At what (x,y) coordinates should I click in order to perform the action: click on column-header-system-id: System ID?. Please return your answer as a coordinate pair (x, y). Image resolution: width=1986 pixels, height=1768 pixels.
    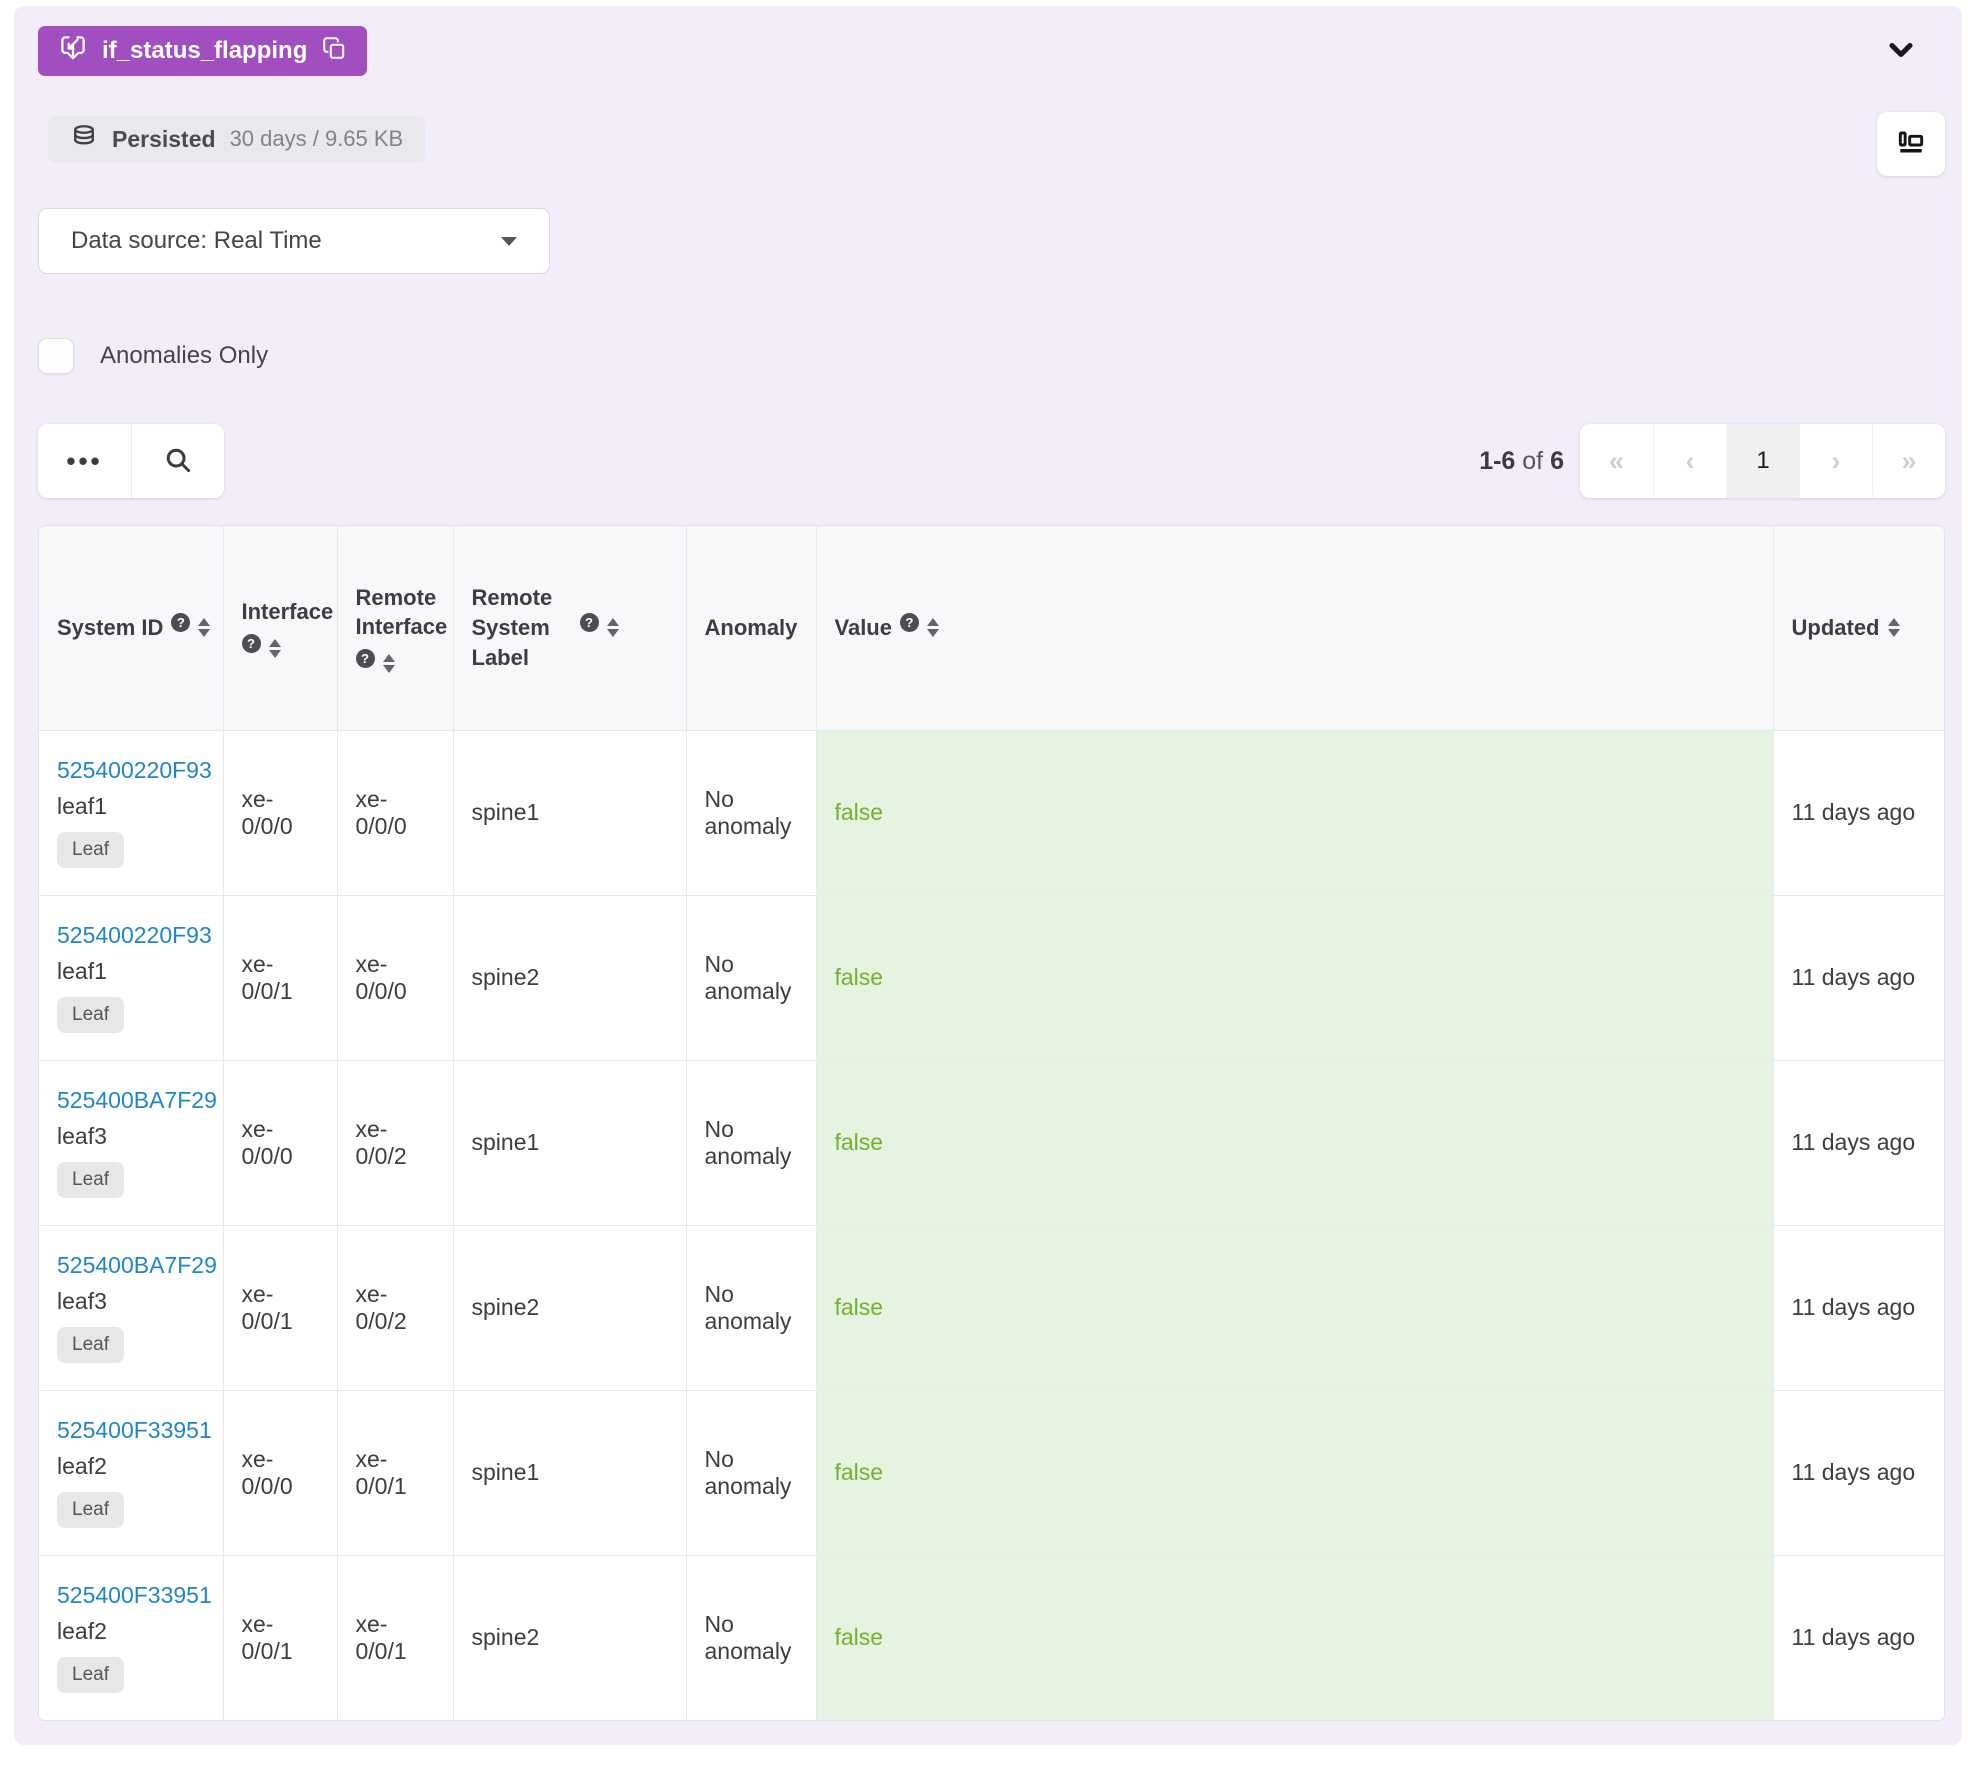
    Looking at the image, I should click on (131, 628).